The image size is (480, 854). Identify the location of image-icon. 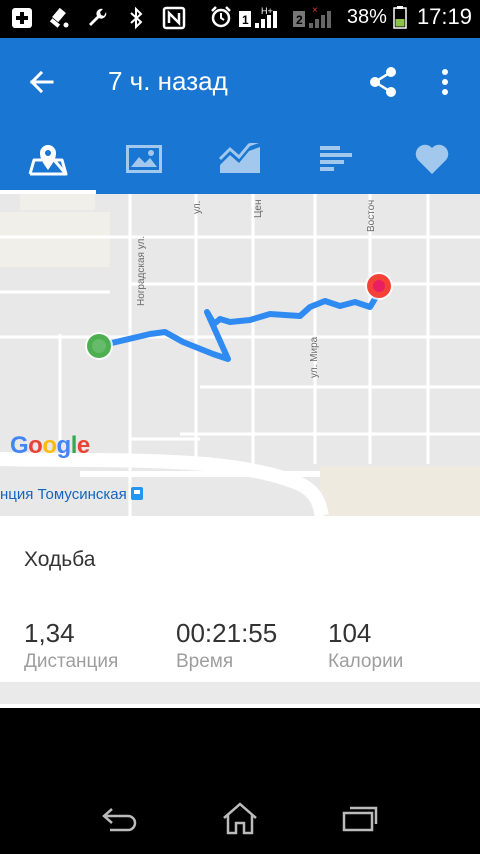
(144, 159).